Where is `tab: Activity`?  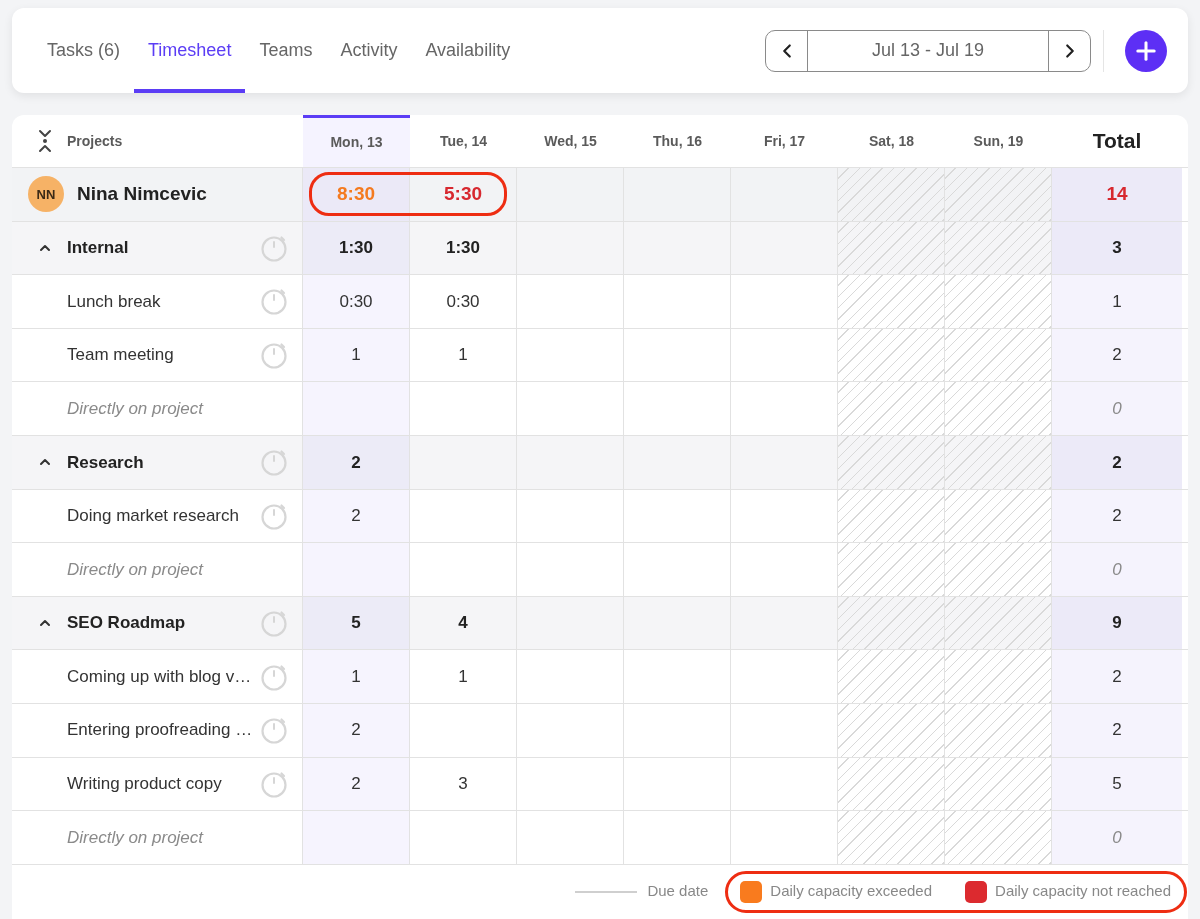 tab: Activity is located at coordinates (369, 50).